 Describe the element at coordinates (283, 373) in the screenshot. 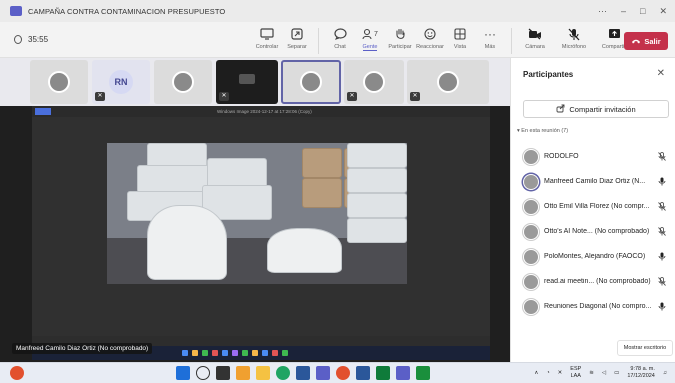

I see `edge-icon` at that location.